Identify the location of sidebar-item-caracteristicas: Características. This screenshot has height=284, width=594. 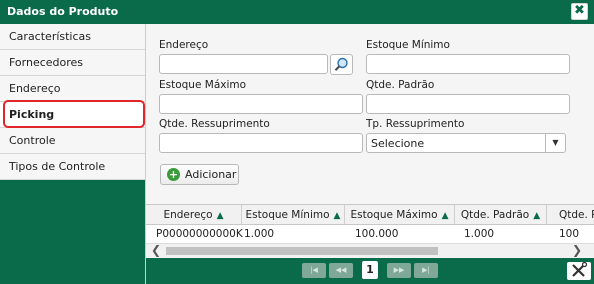
(72, 37).